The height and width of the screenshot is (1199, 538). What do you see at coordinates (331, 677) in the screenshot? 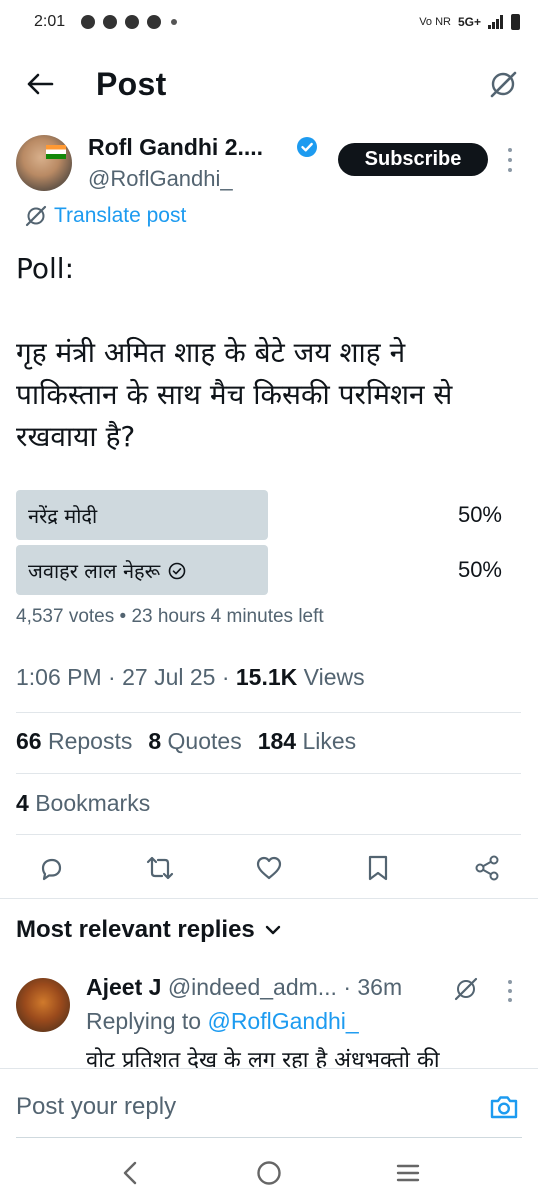
I see `views-label: Views` at bounding box center [331, 677].